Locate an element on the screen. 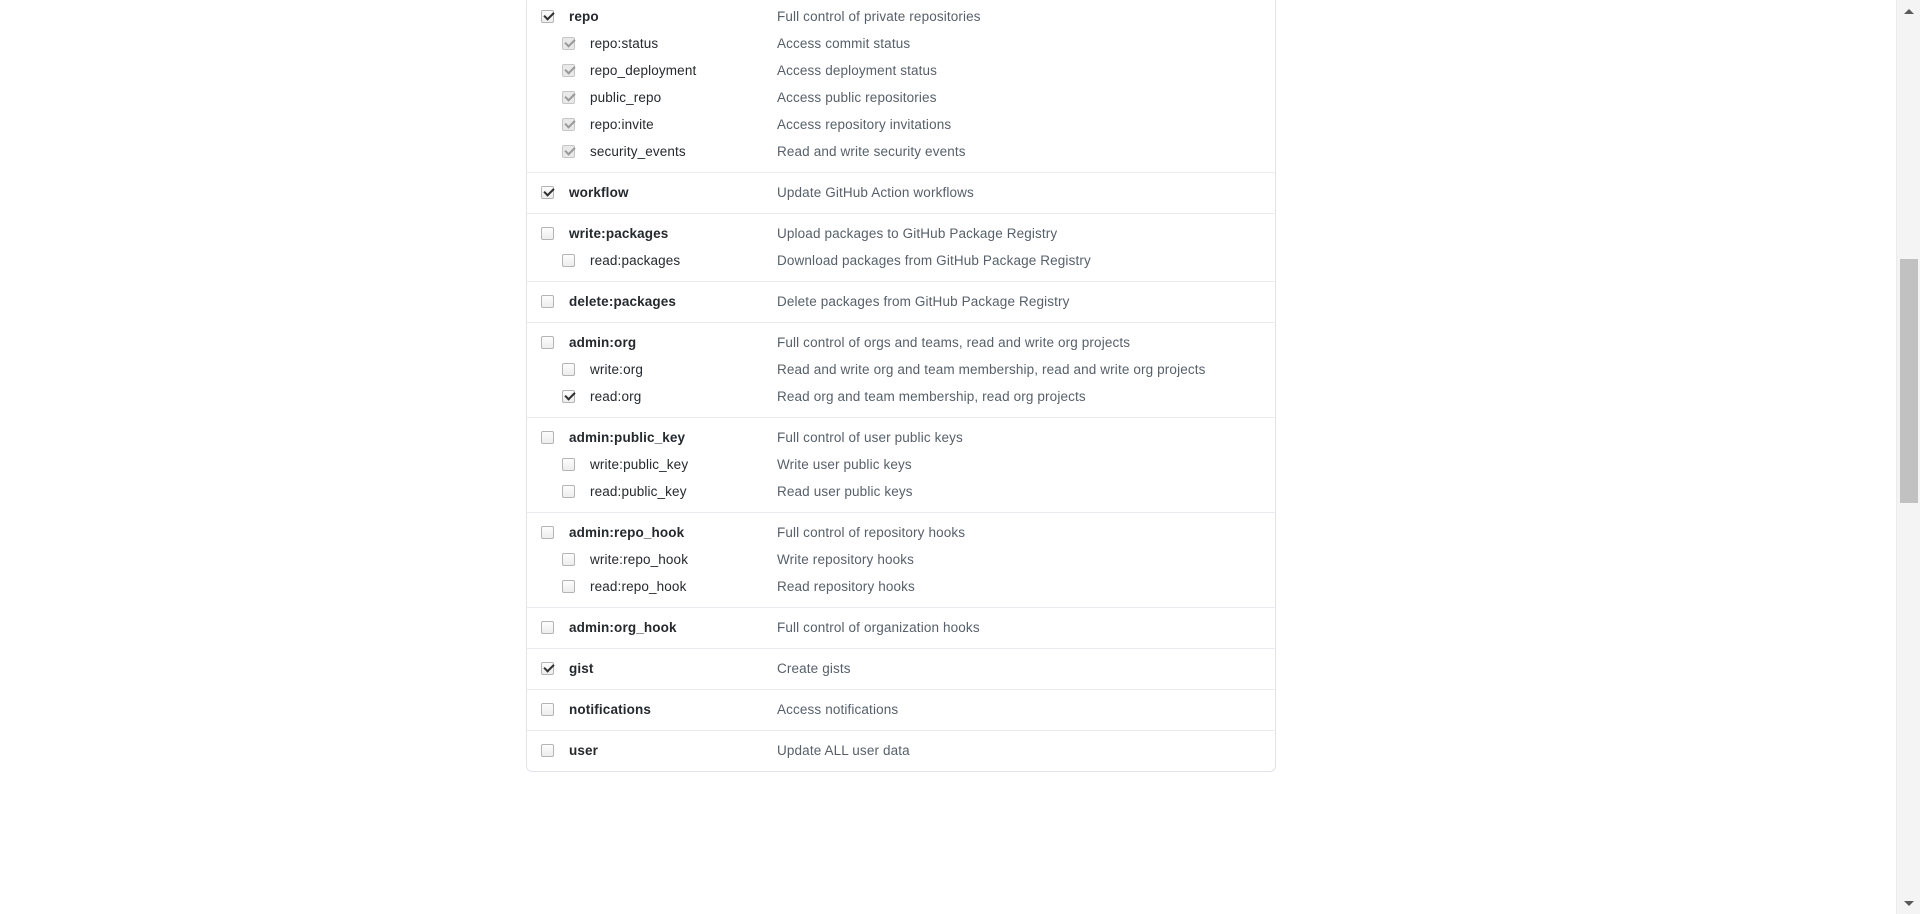  scope-name-label: read:repo_hook is located at coordinates (638, 586).